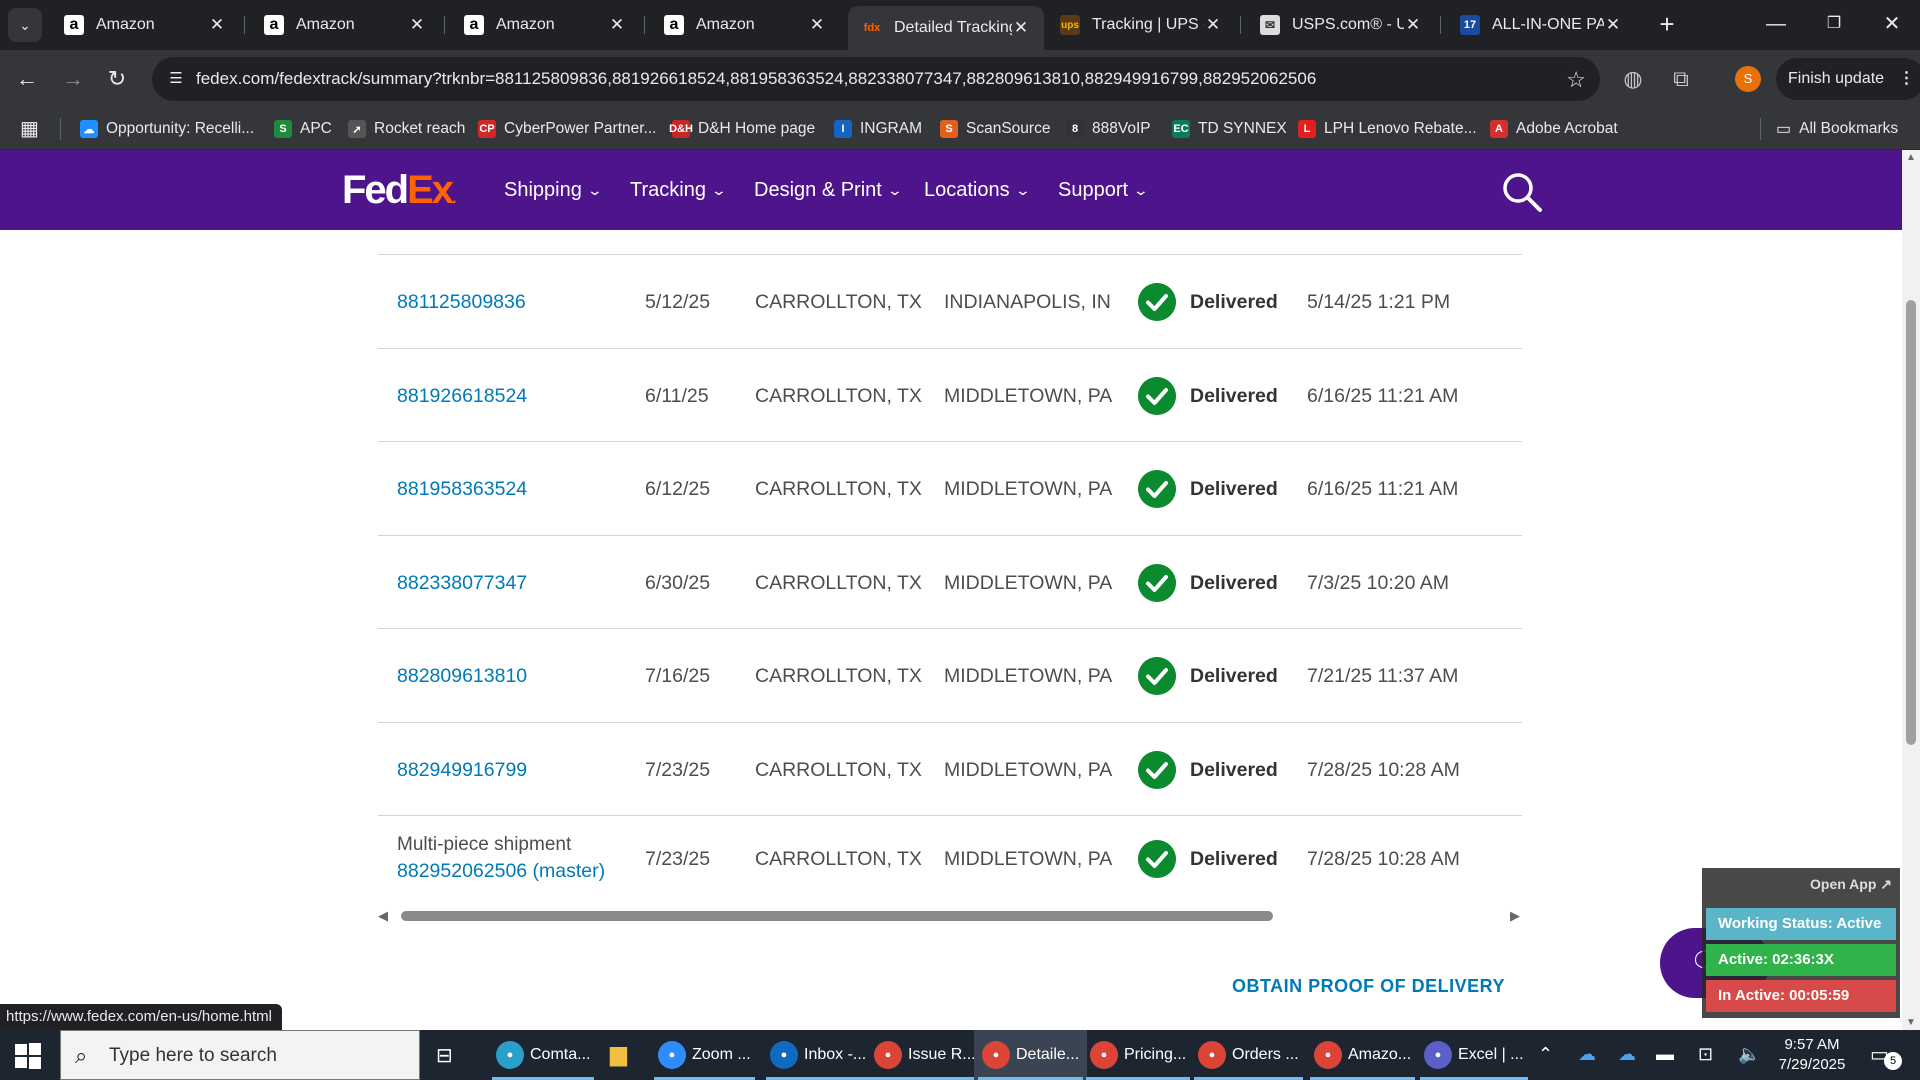  I want to click on tracking-number-link: 881926618524, so click(462, 396).